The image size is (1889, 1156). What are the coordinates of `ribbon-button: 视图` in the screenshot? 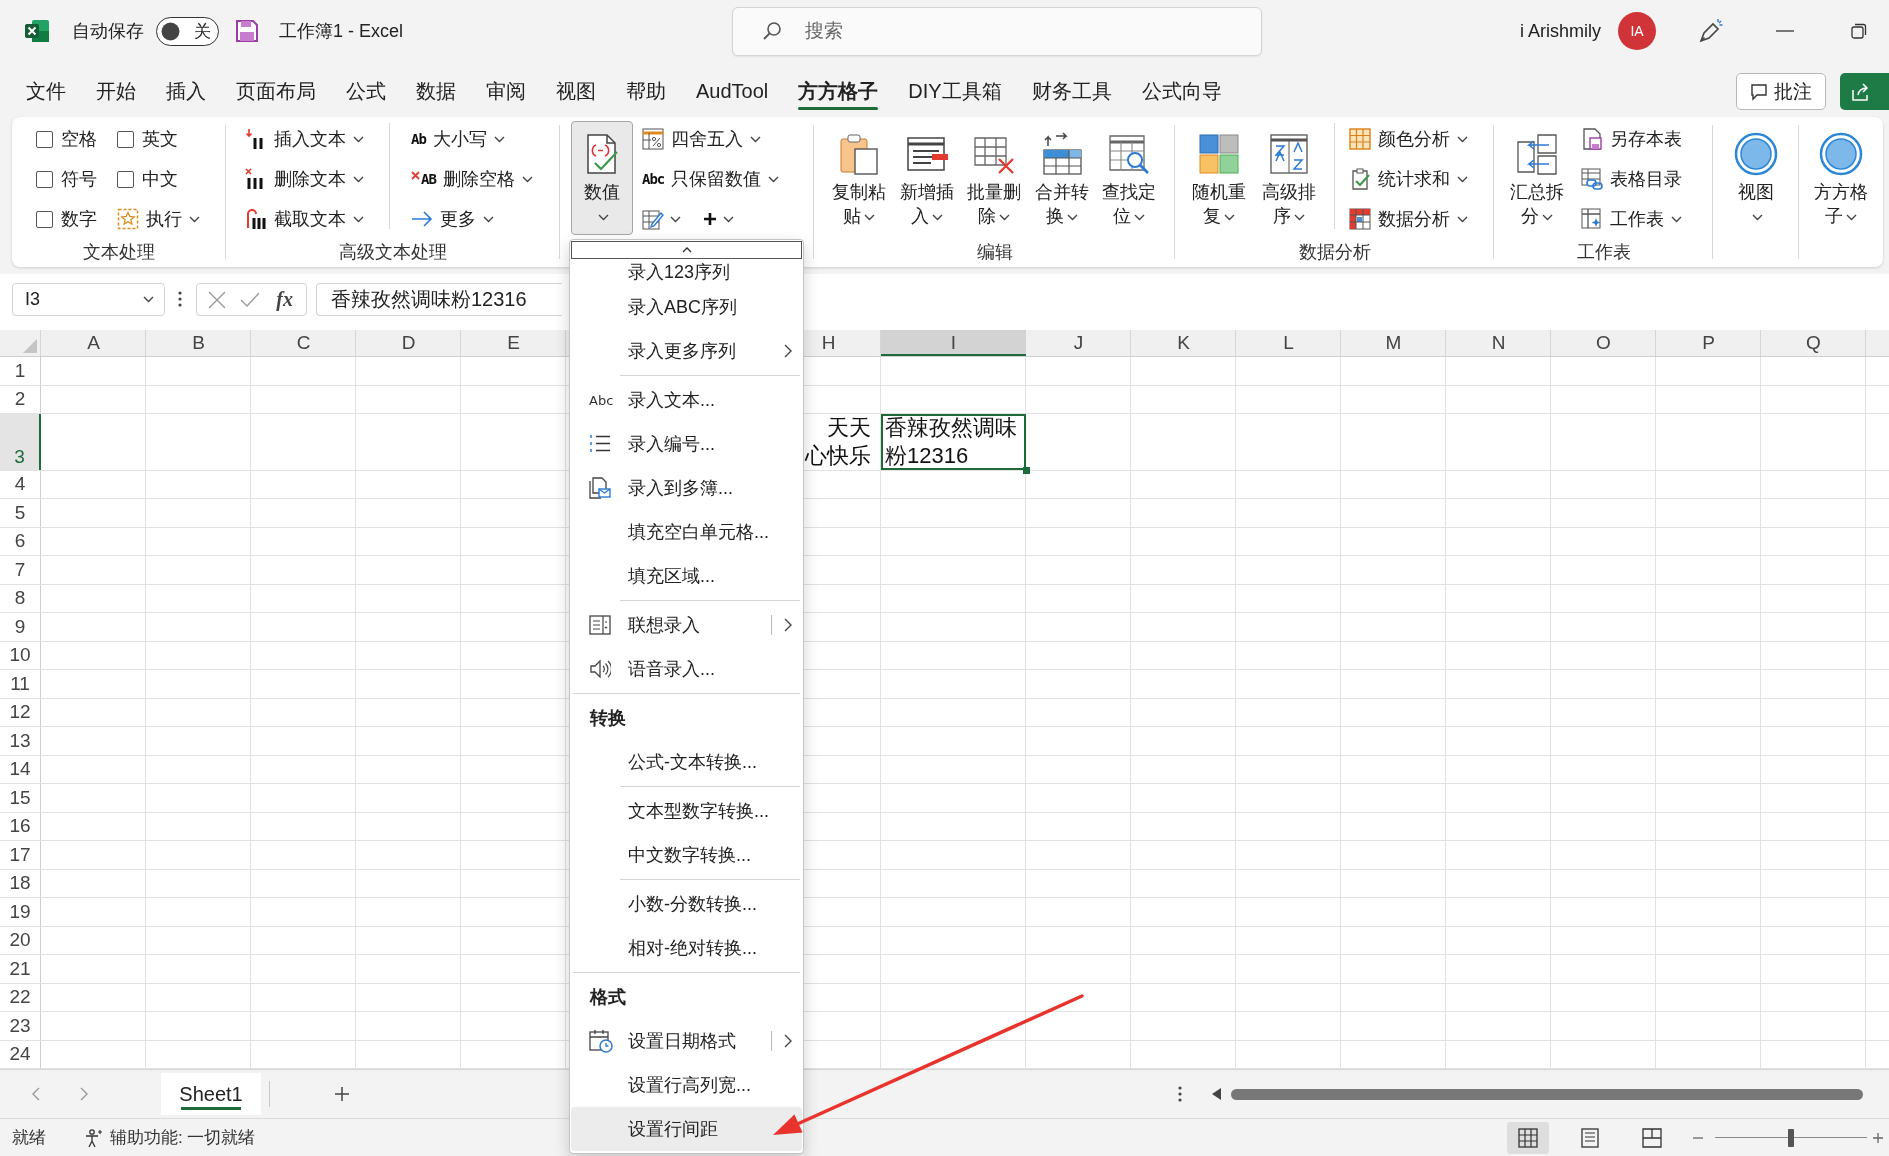 It's located at (1756, 178).